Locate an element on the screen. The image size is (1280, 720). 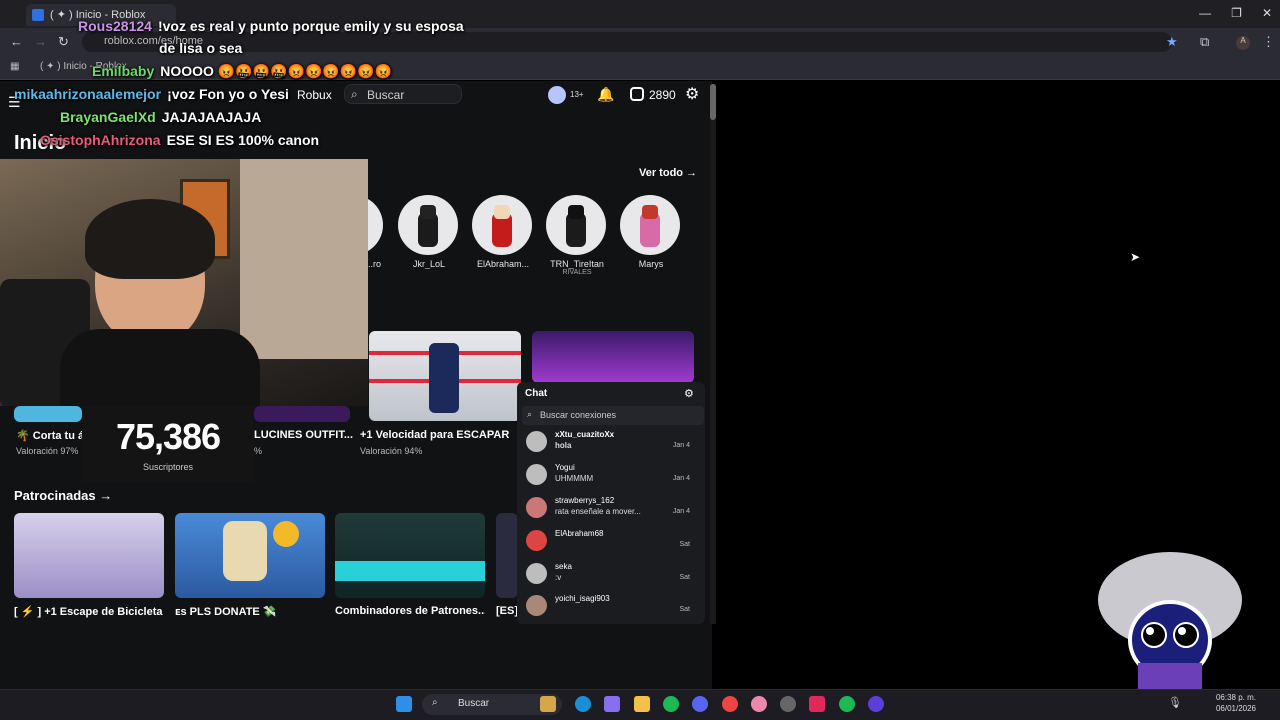
roblox-search-input: ⌕ Buscar is located at coordinates (403, 94).